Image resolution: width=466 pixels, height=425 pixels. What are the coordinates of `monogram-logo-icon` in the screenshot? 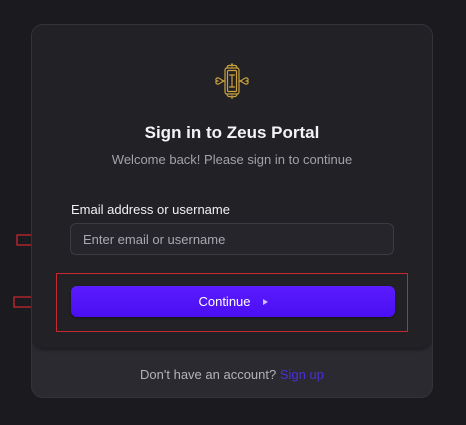 It's located at (232, 81).